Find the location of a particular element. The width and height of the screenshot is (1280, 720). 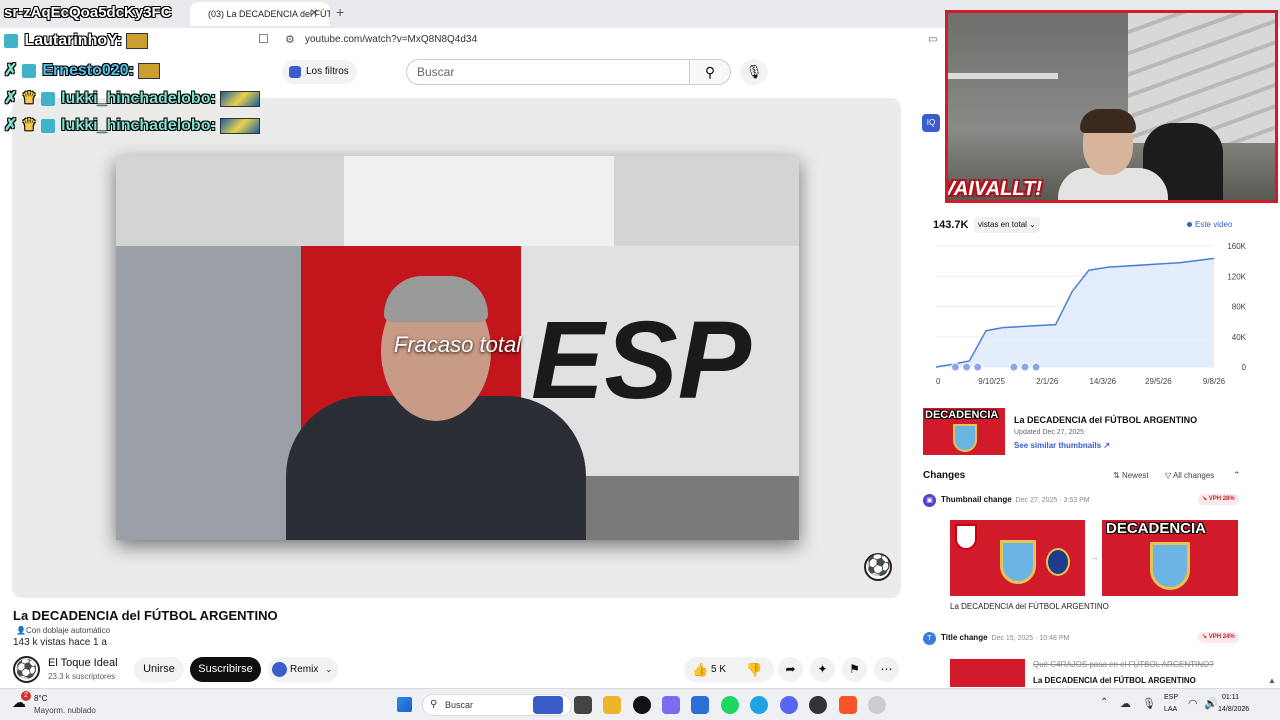

app-icon-task-view is located at coordinates (583, 705).